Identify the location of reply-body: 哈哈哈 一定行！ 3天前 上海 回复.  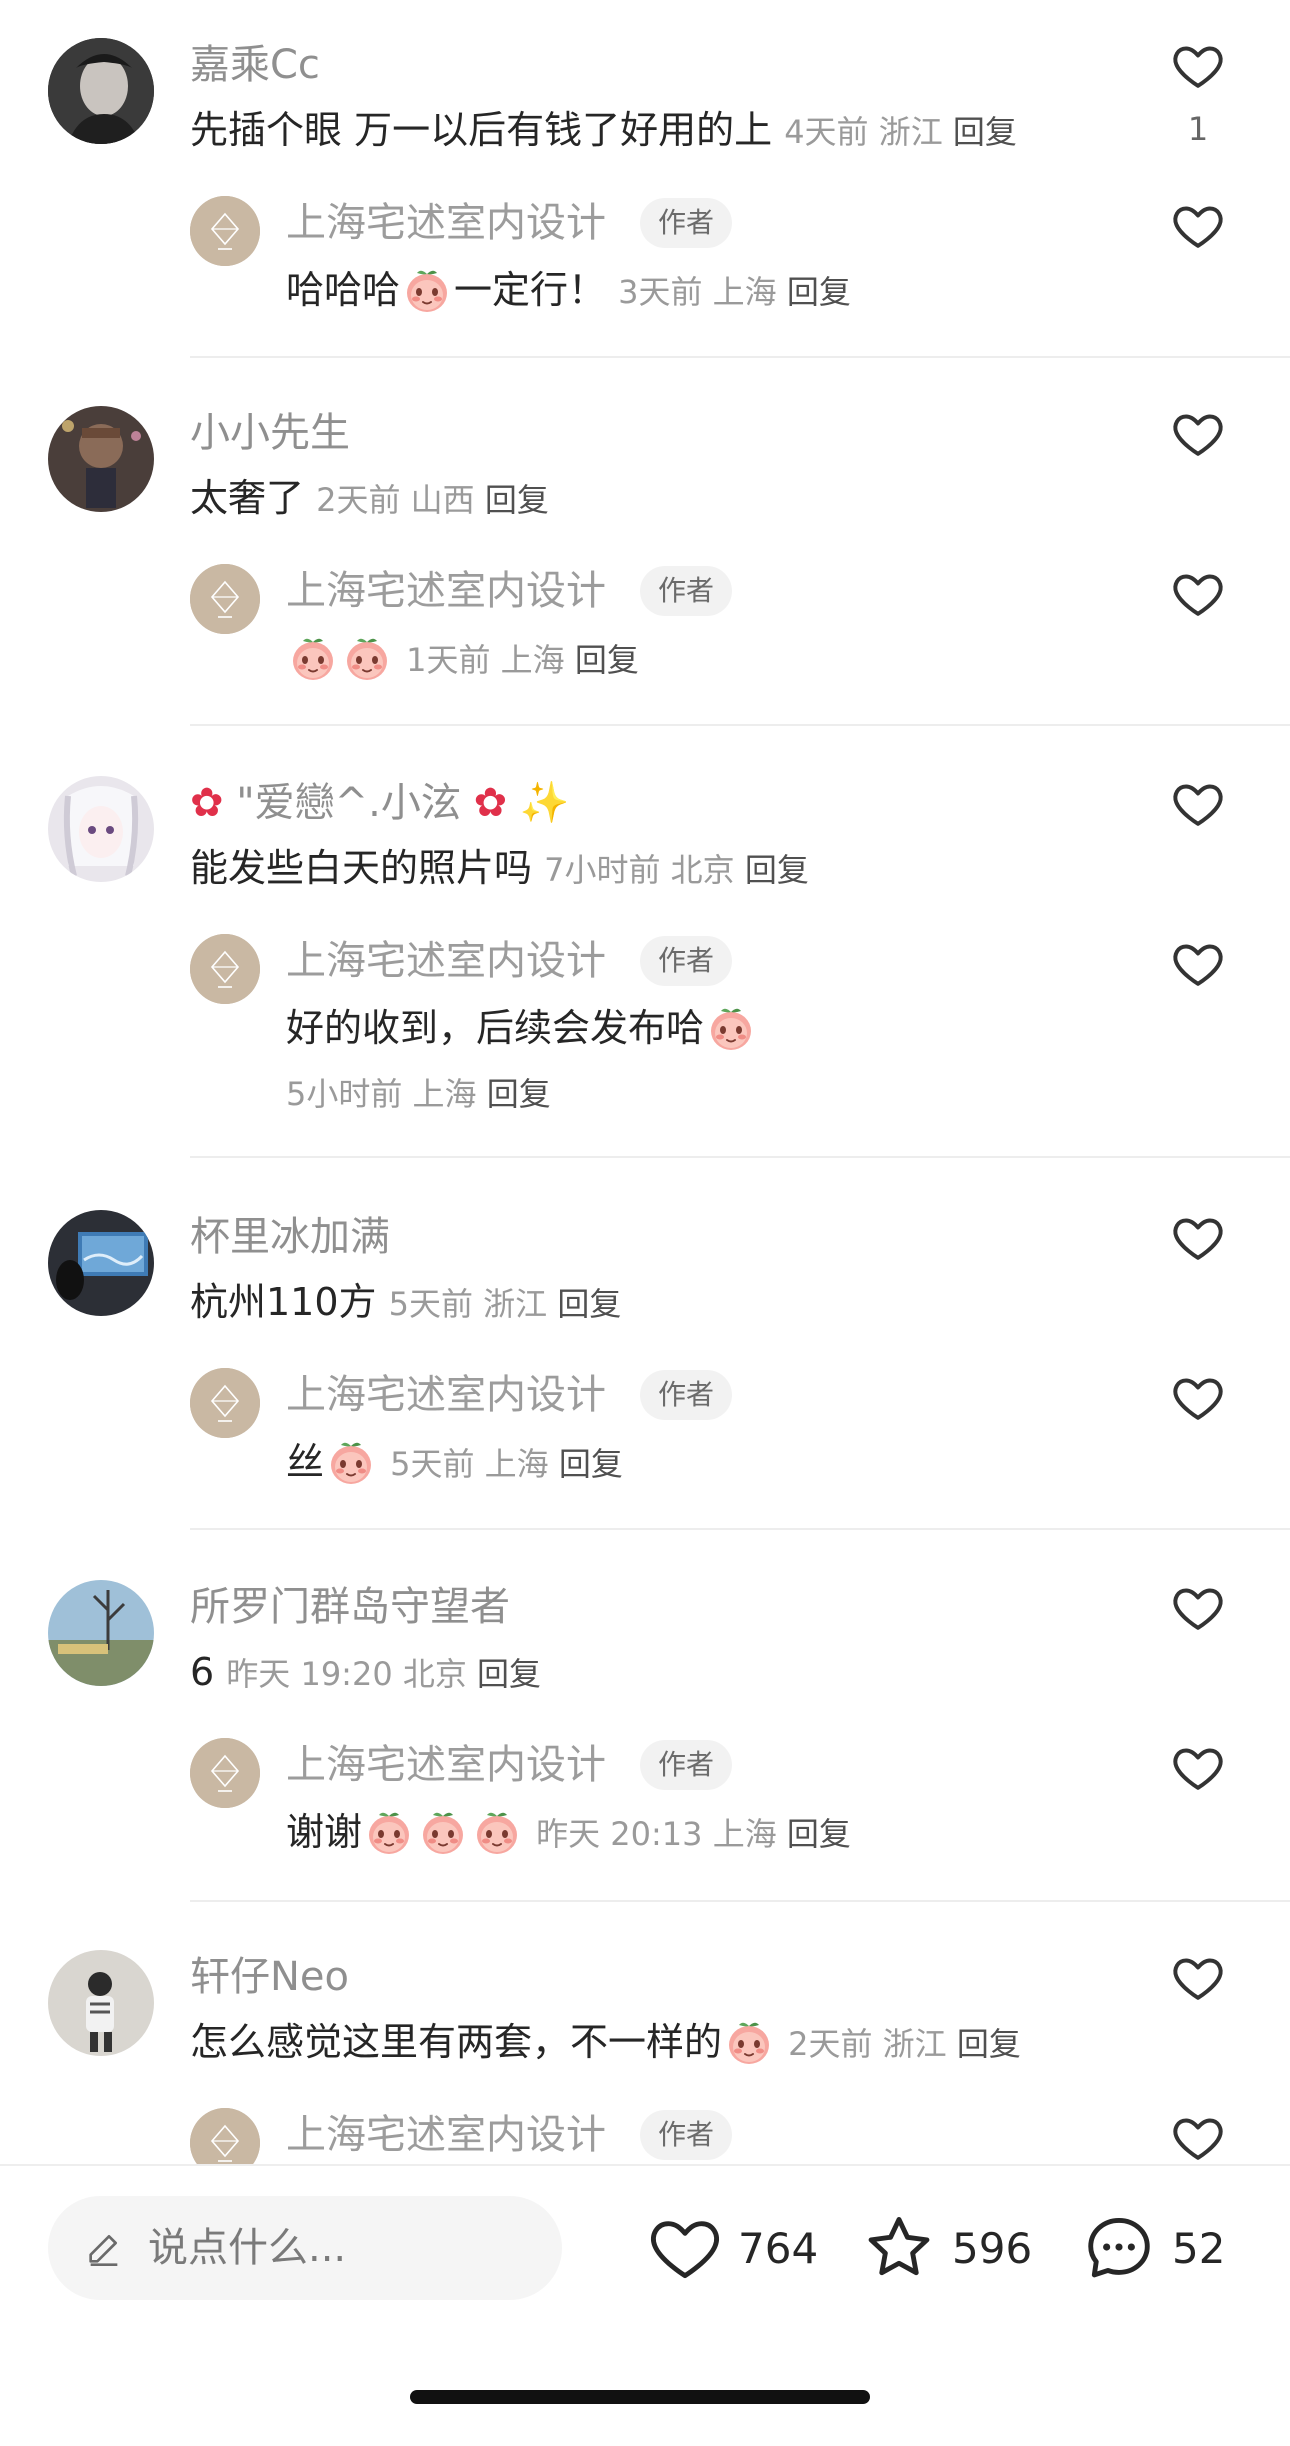
(568, 291).